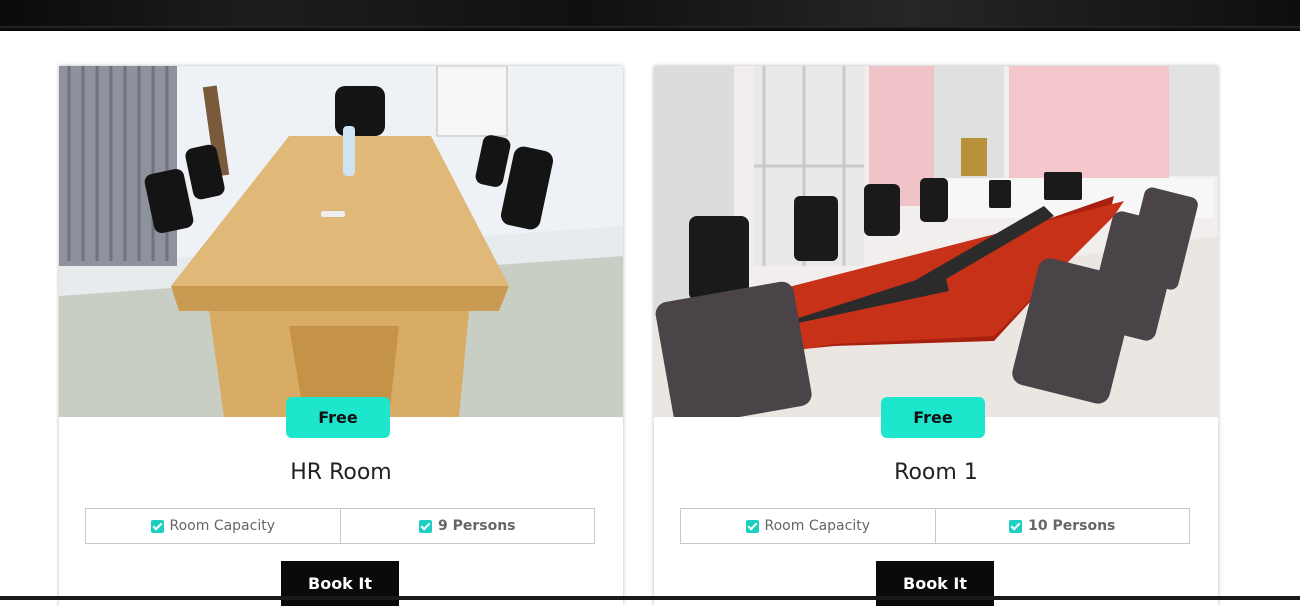  I want to click on room-info-table: Room Capacity 9 Persons, so click(340, 526).